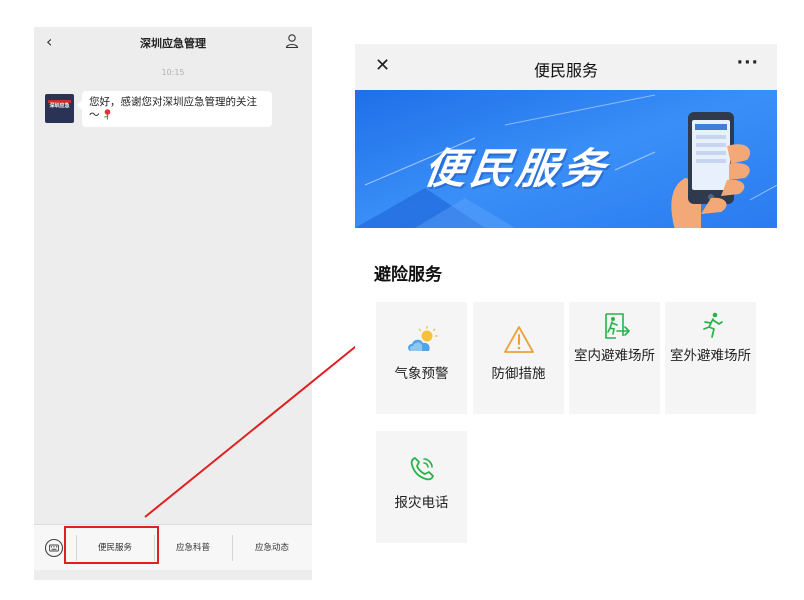  What do you see at coordinates (408, 275) in the screenshot?
I see `section-title: 避险服务` at bounding box center [408, 275].